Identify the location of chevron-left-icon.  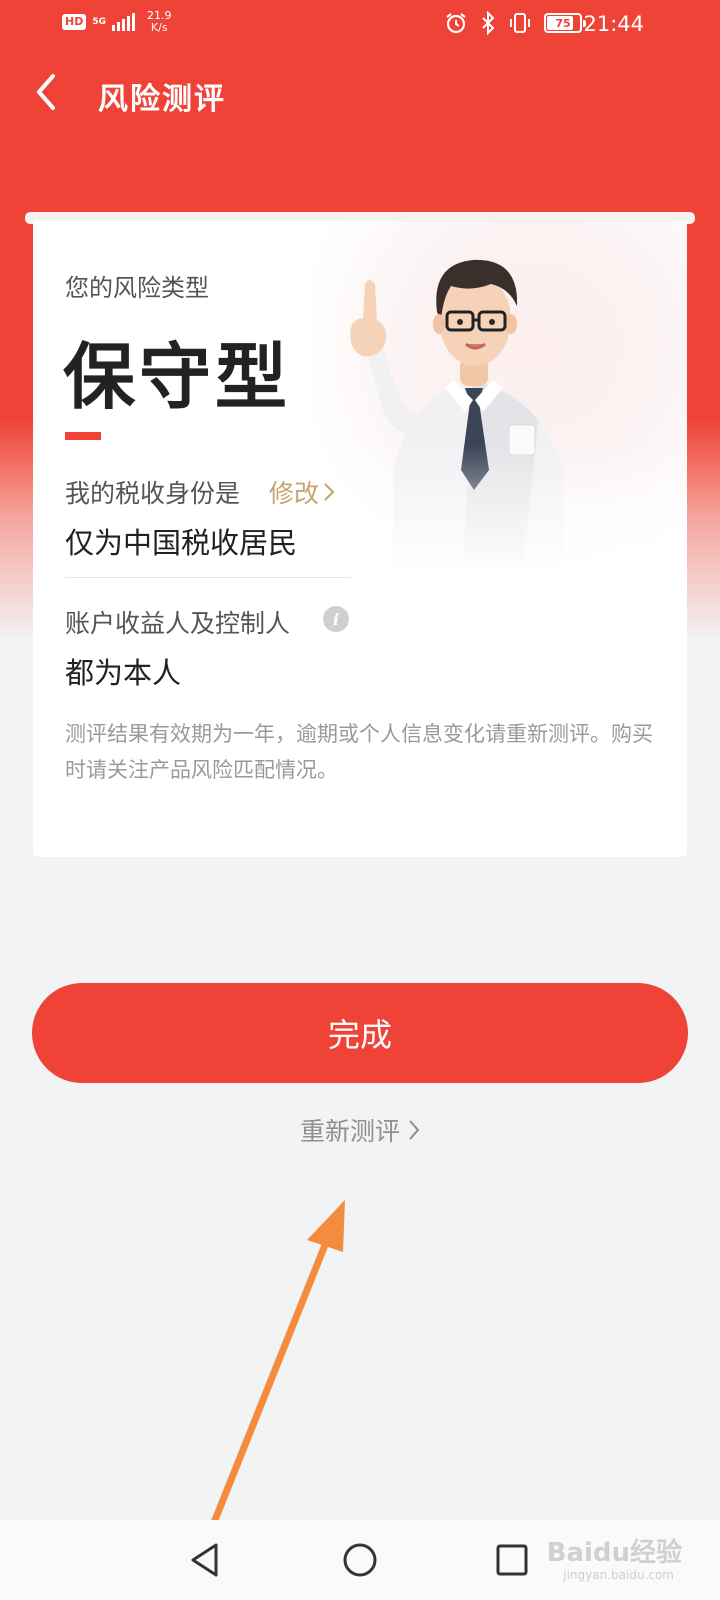
(46, 92).